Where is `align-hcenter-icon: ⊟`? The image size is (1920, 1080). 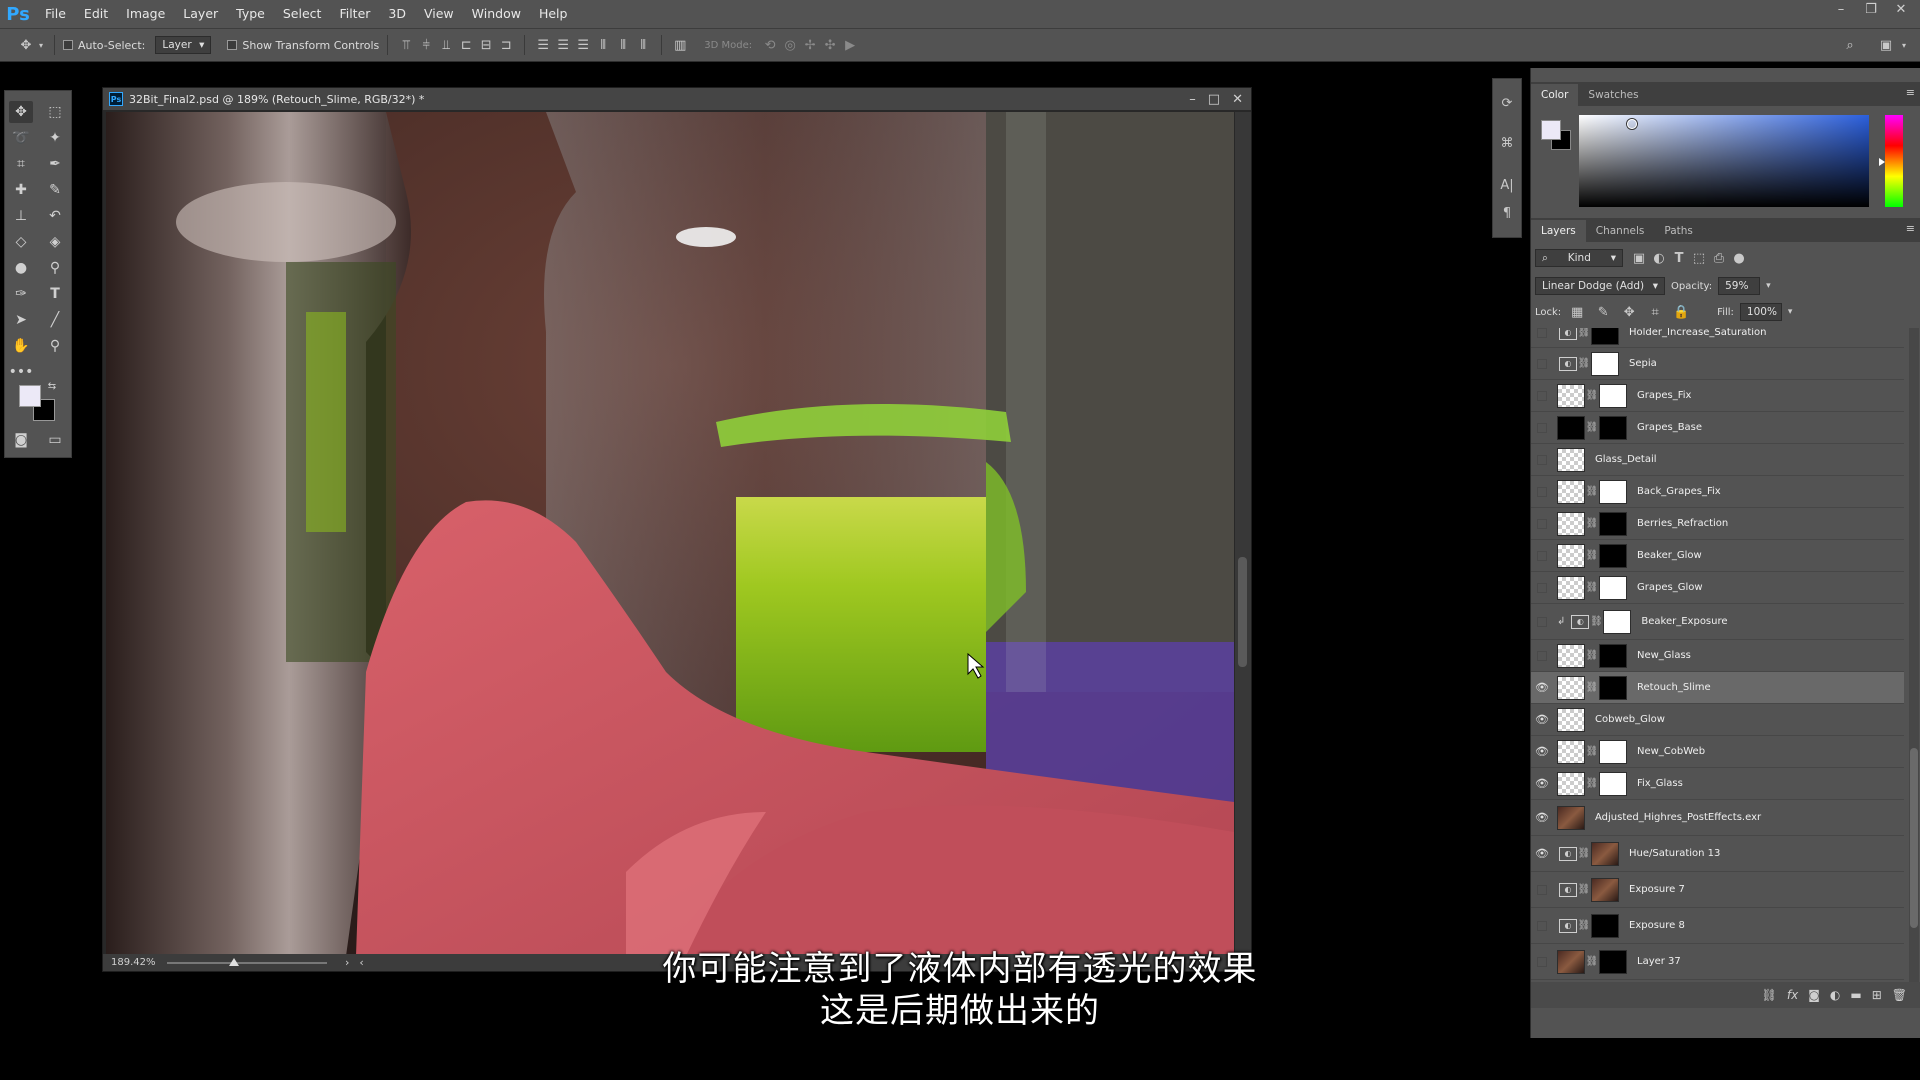
align-hcenter-icon: ⊟ is located at coordinates (486, 45).